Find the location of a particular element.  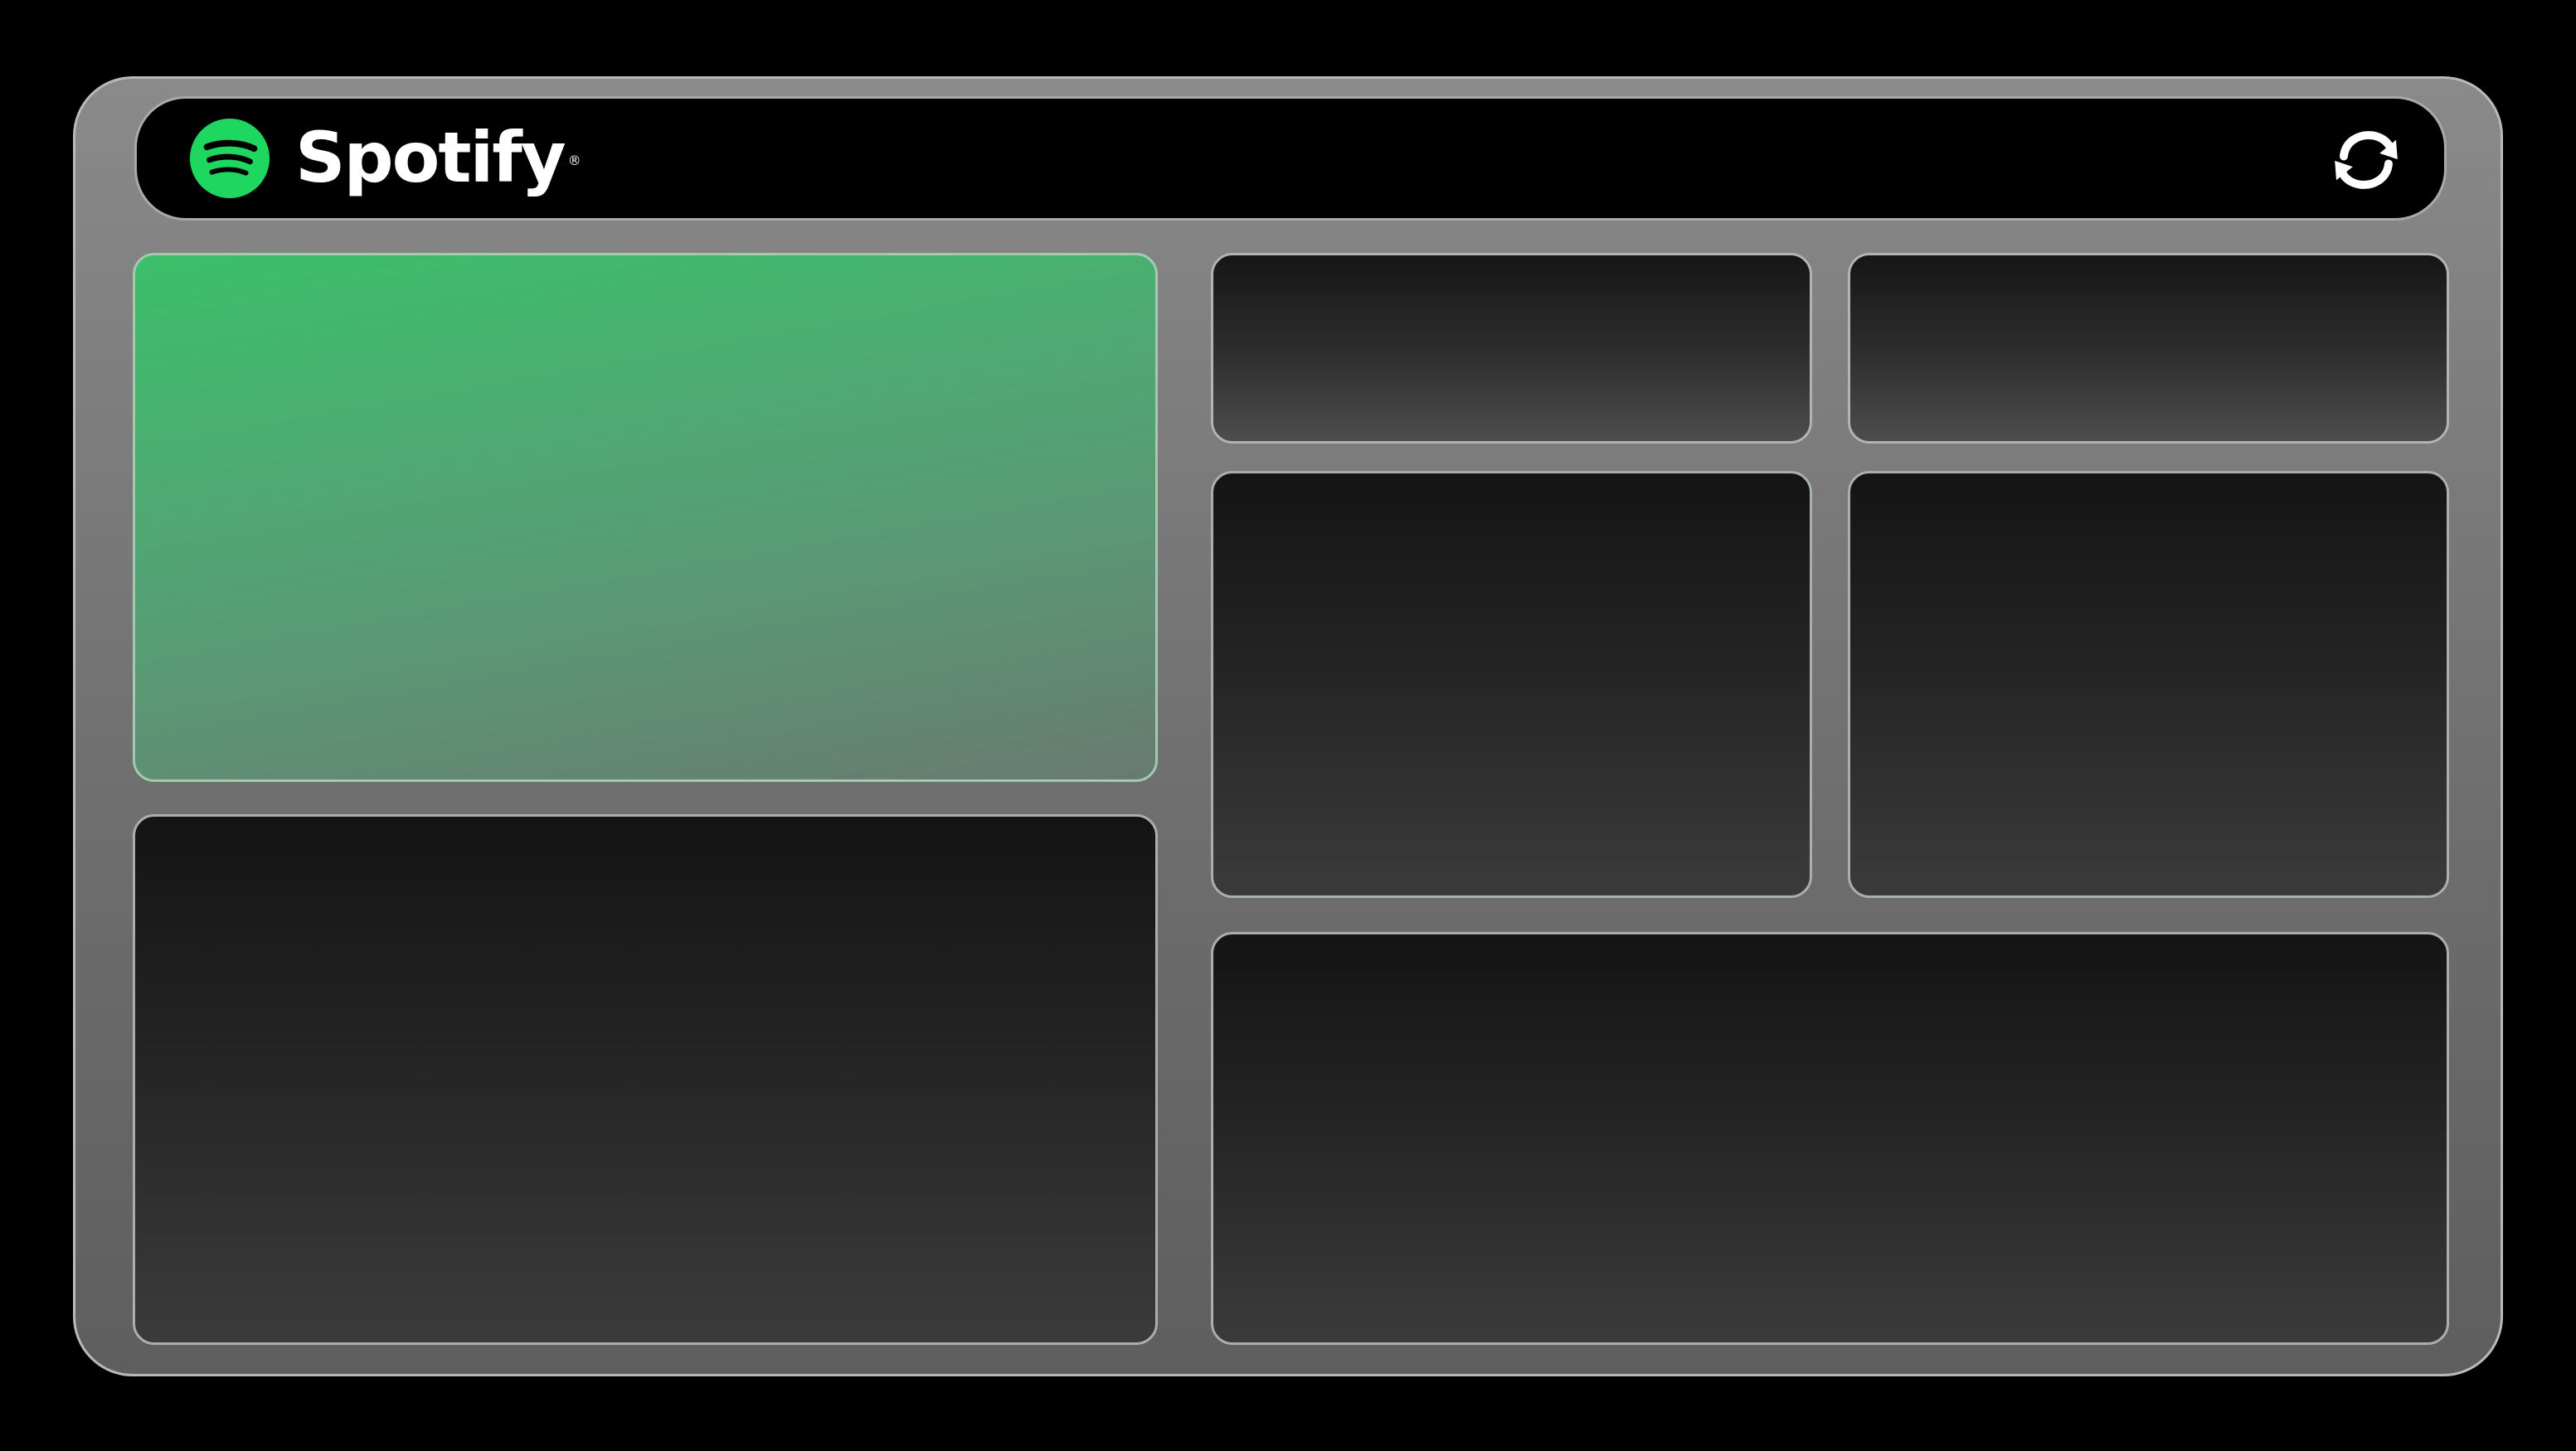

brand-name: Spotify is located at coordinates (430, 157).